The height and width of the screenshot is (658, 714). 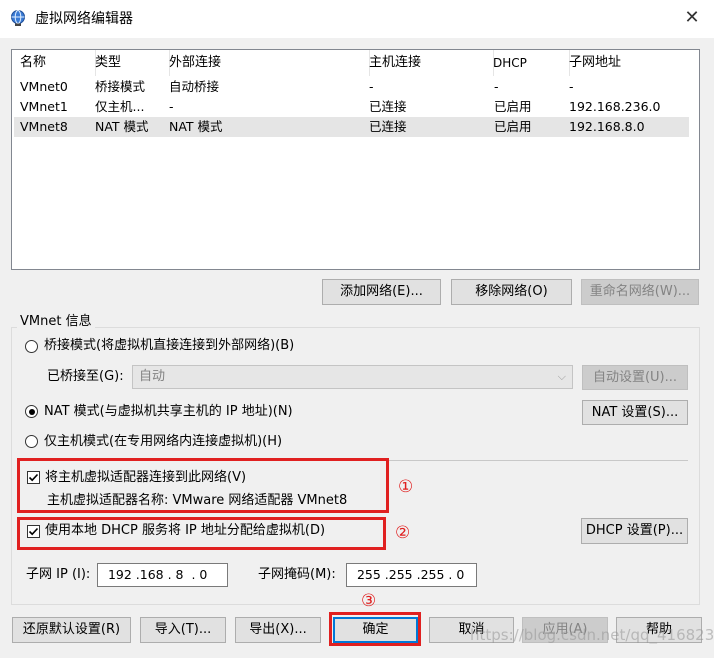 What do you see at coordinates (168, 412) in the screenshot?
I see `nat-mode-label: NAT 模式(与虚拟机共享主机的 IP 地址)(N)` at bounding box center [168, 412].